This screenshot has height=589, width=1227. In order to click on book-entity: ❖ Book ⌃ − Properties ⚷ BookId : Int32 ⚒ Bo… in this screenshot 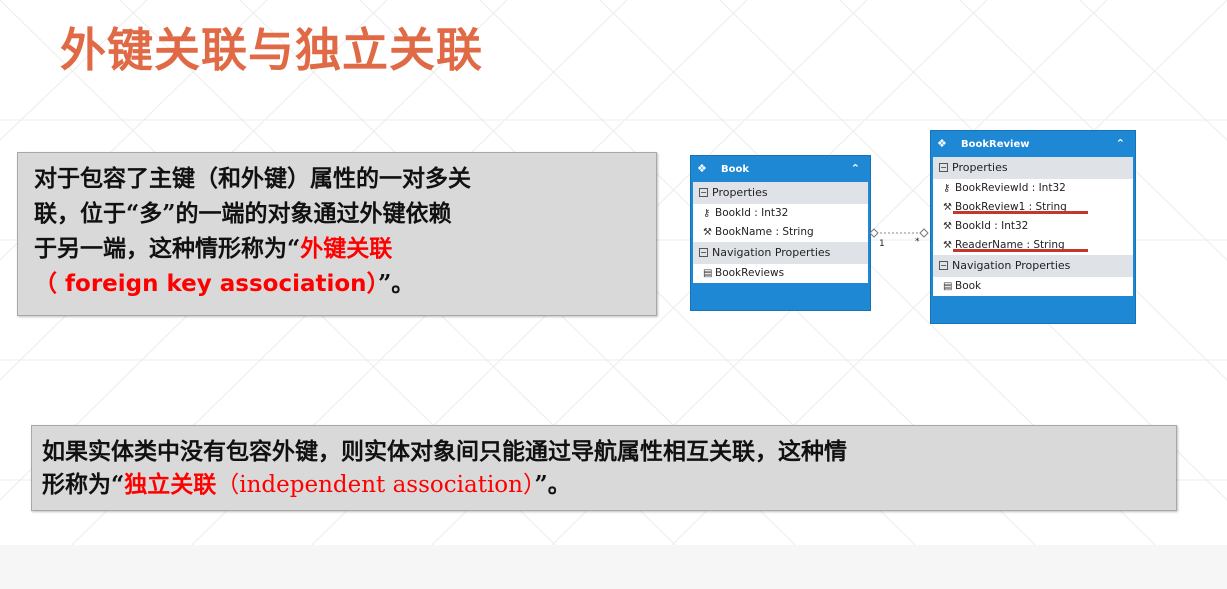, I will do `click(780, 233)`.